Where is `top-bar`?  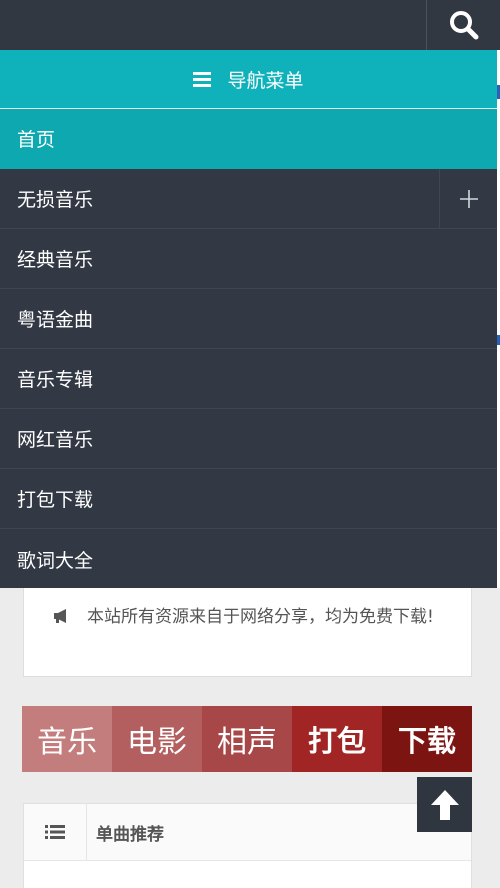 top-bar is located at coordinates (250, 25).